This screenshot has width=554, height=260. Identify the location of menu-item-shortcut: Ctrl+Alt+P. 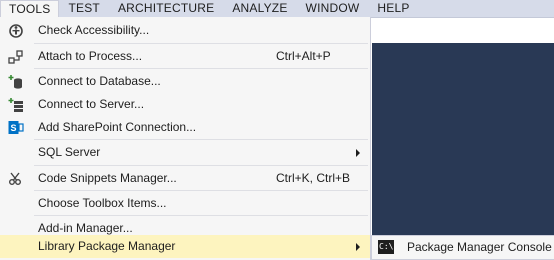
(303, 56).